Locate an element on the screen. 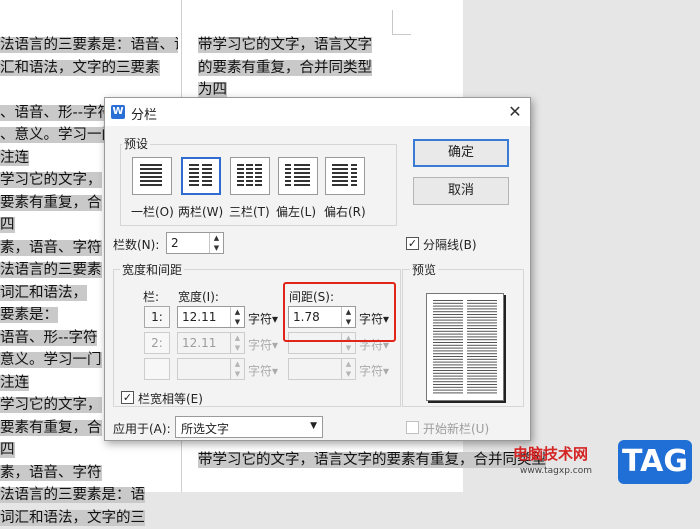  document-line: 法语言的三要素是：语 is located at coordinates (89, 495).